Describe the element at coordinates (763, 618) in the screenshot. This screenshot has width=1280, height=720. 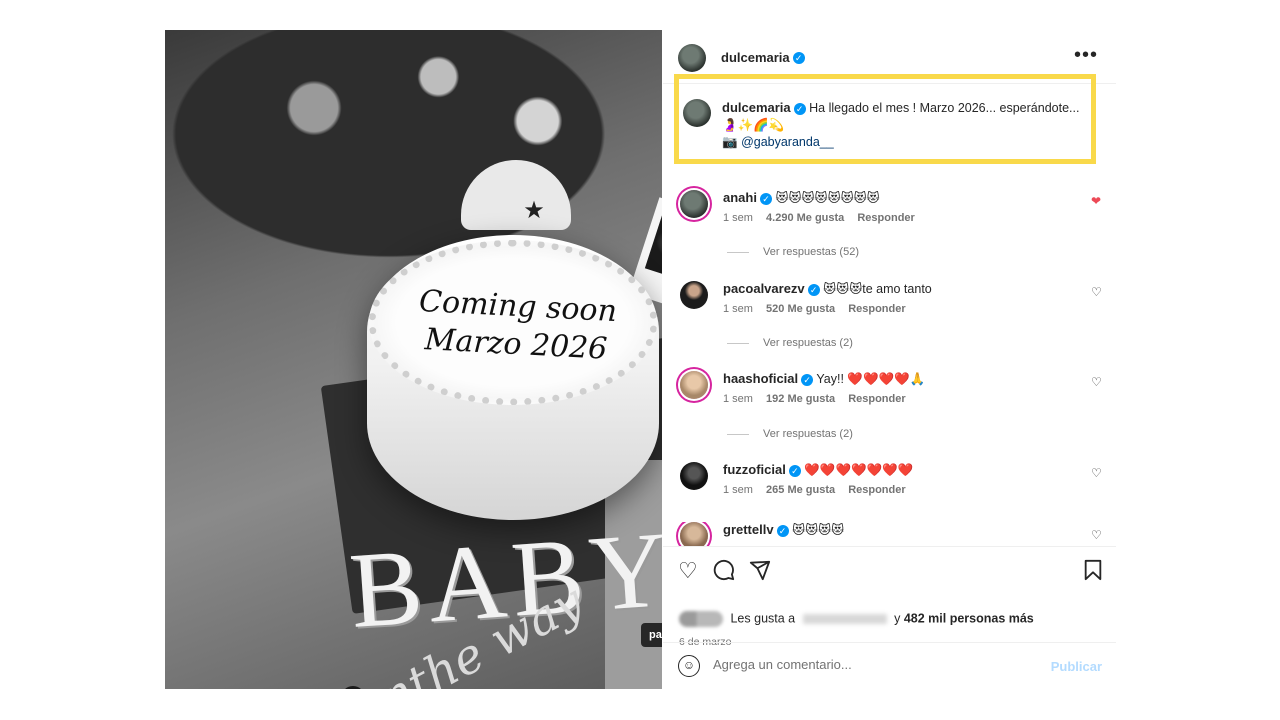
I see `likes-prefix: Les gusta a` at that location.